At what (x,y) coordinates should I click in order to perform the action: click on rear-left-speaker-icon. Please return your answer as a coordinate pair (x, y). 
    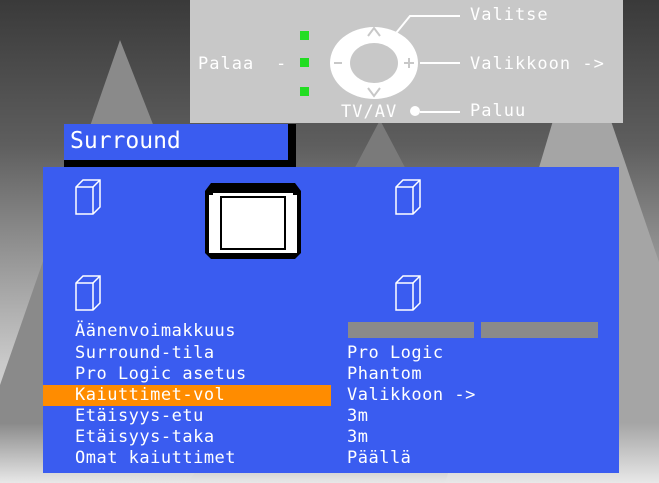
    Looking at the image, I should click on (88, 293).